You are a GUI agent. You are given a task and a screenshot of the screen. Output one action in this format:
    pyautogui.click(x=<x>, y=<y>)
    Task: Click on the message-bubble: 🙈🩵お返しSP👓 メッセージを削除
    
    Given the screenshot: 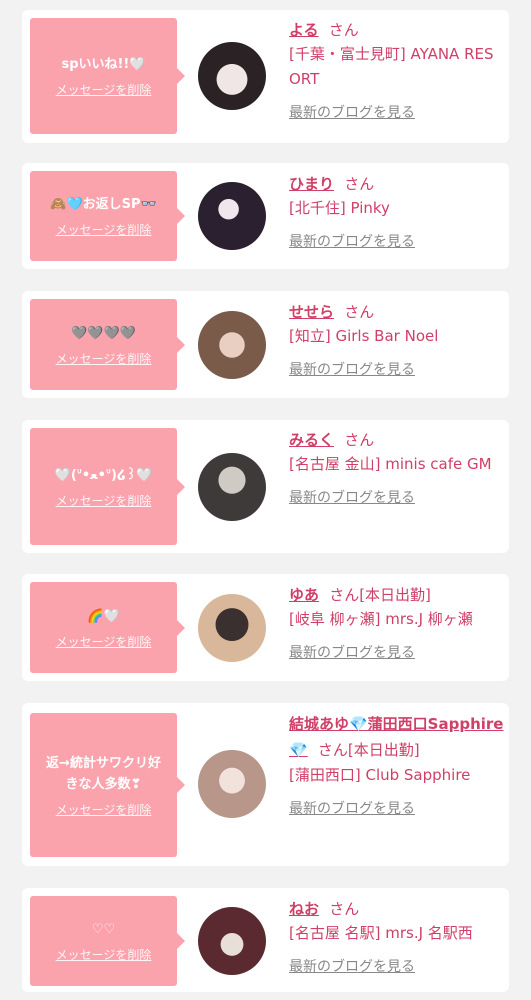 What is the action you would take?
    pyautogui.click(x=107, y=216)
    